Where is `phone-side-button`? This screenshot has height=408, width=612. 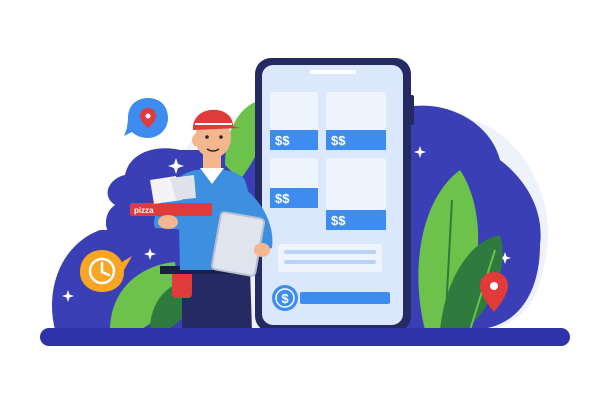 phone-side-button is located at coordinates (411, 110).